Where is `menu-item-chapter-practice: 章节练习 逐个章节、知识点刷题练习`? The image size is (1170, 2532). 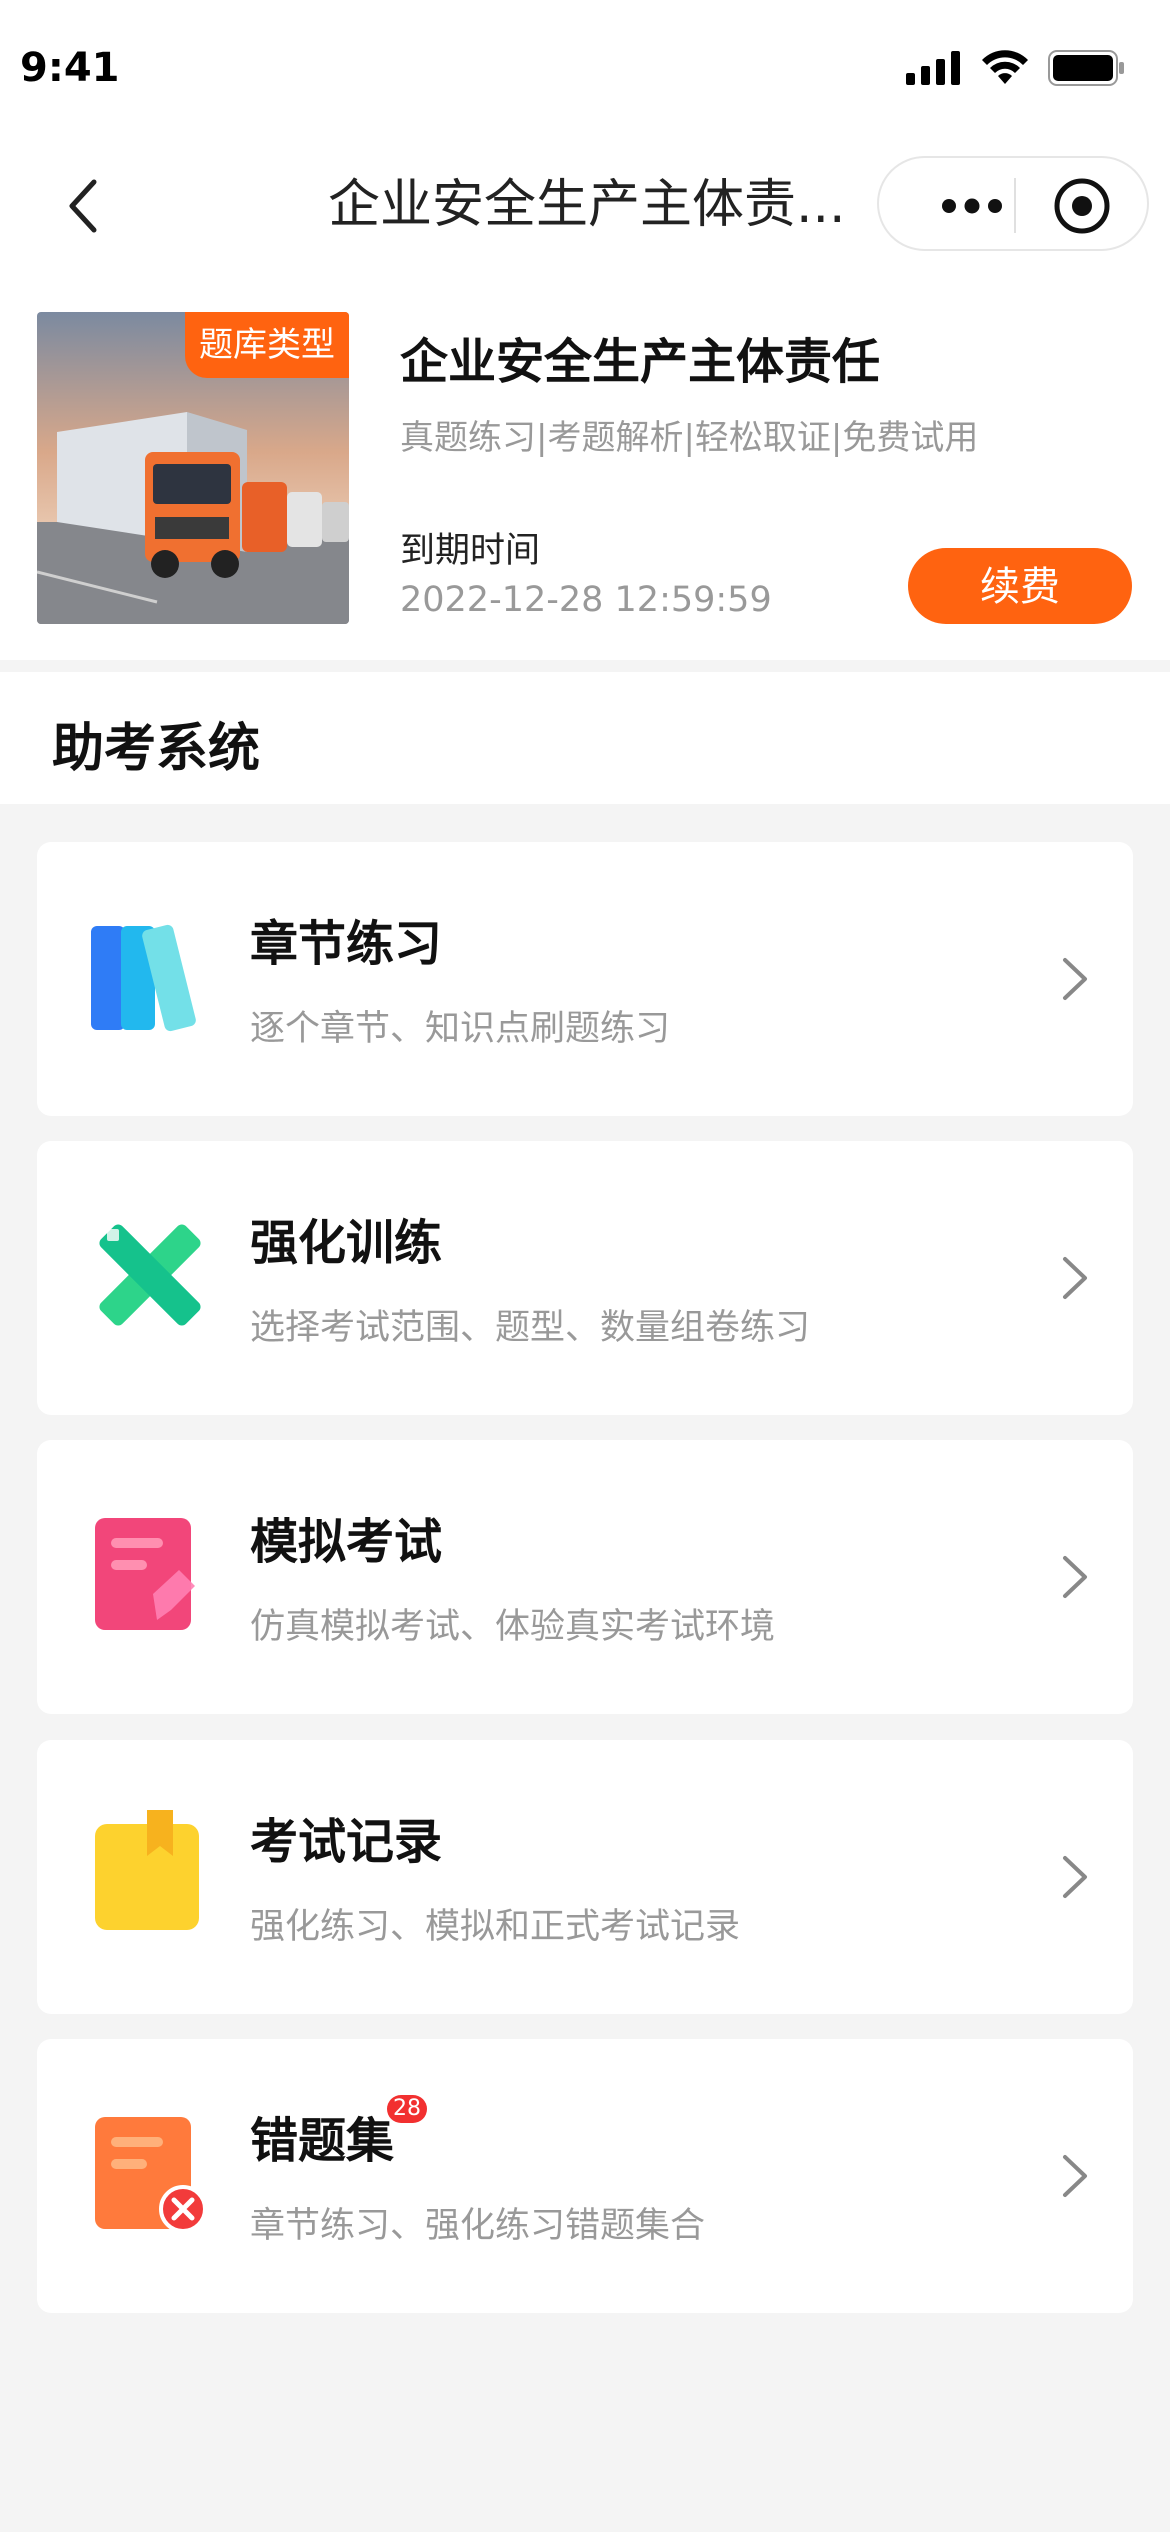 menu-item-chapter-practice: 章节练习 逐个章节、知识点刷题练习 is located at coordinates (585, 979).